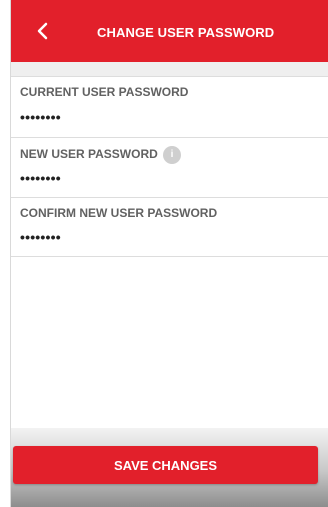 This screenshot has height=507, width=328. I want to click on chevron-left-icon, so click(42, 31).